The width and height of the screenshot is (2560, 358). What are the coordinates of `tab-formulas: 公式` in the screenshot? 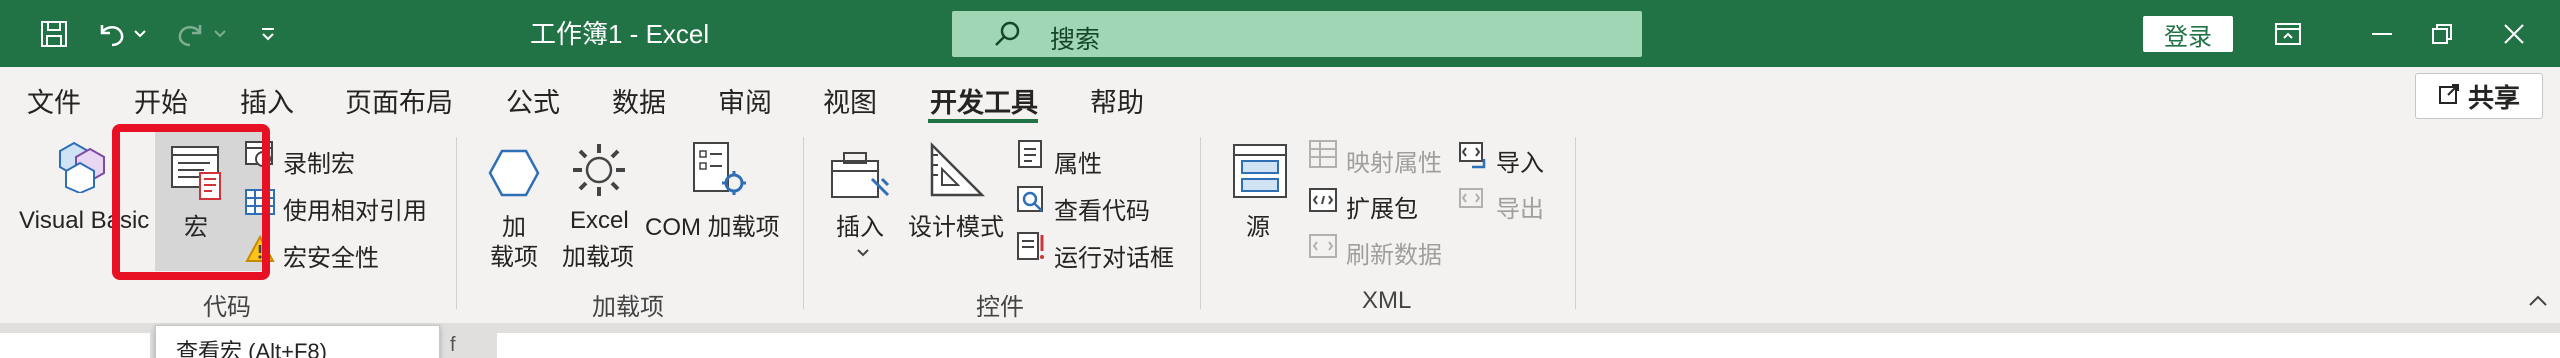 It's located at (533, 100).